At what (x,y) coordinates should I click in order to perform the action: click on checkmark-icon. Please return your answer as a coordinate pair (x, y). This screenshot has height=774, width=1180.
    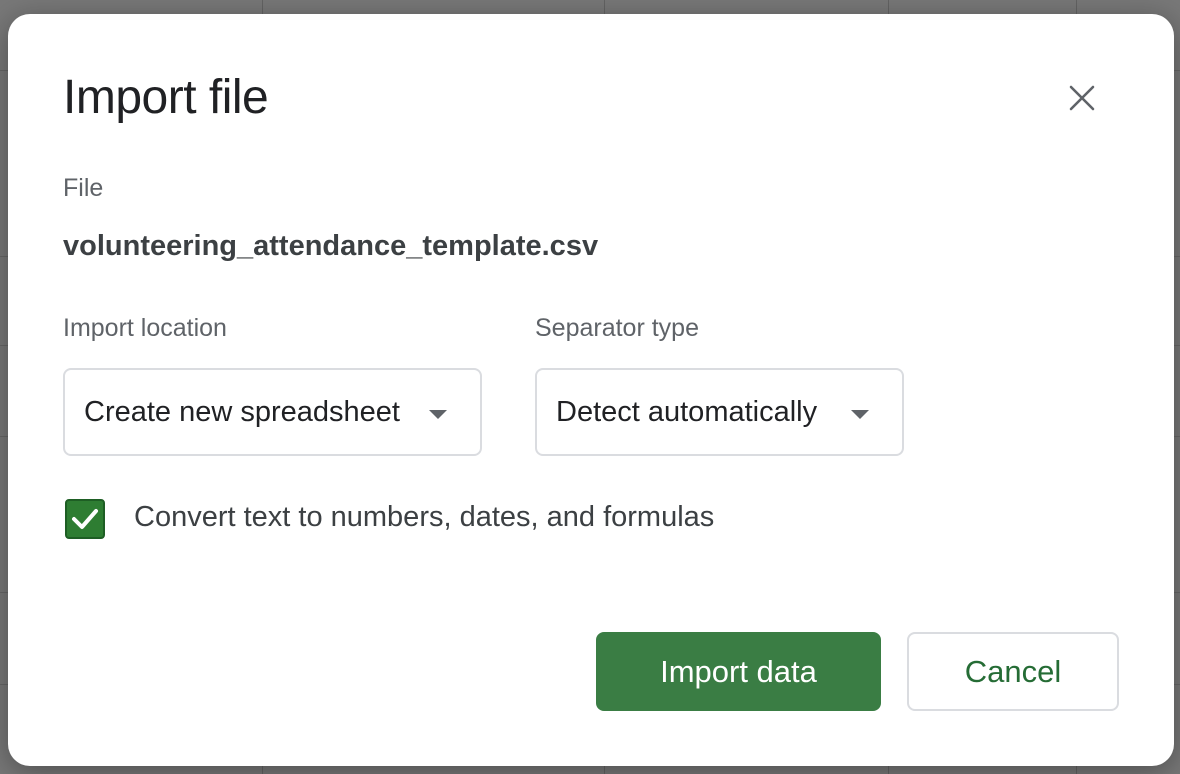
    Looking at the image, I should click on (85, 519).